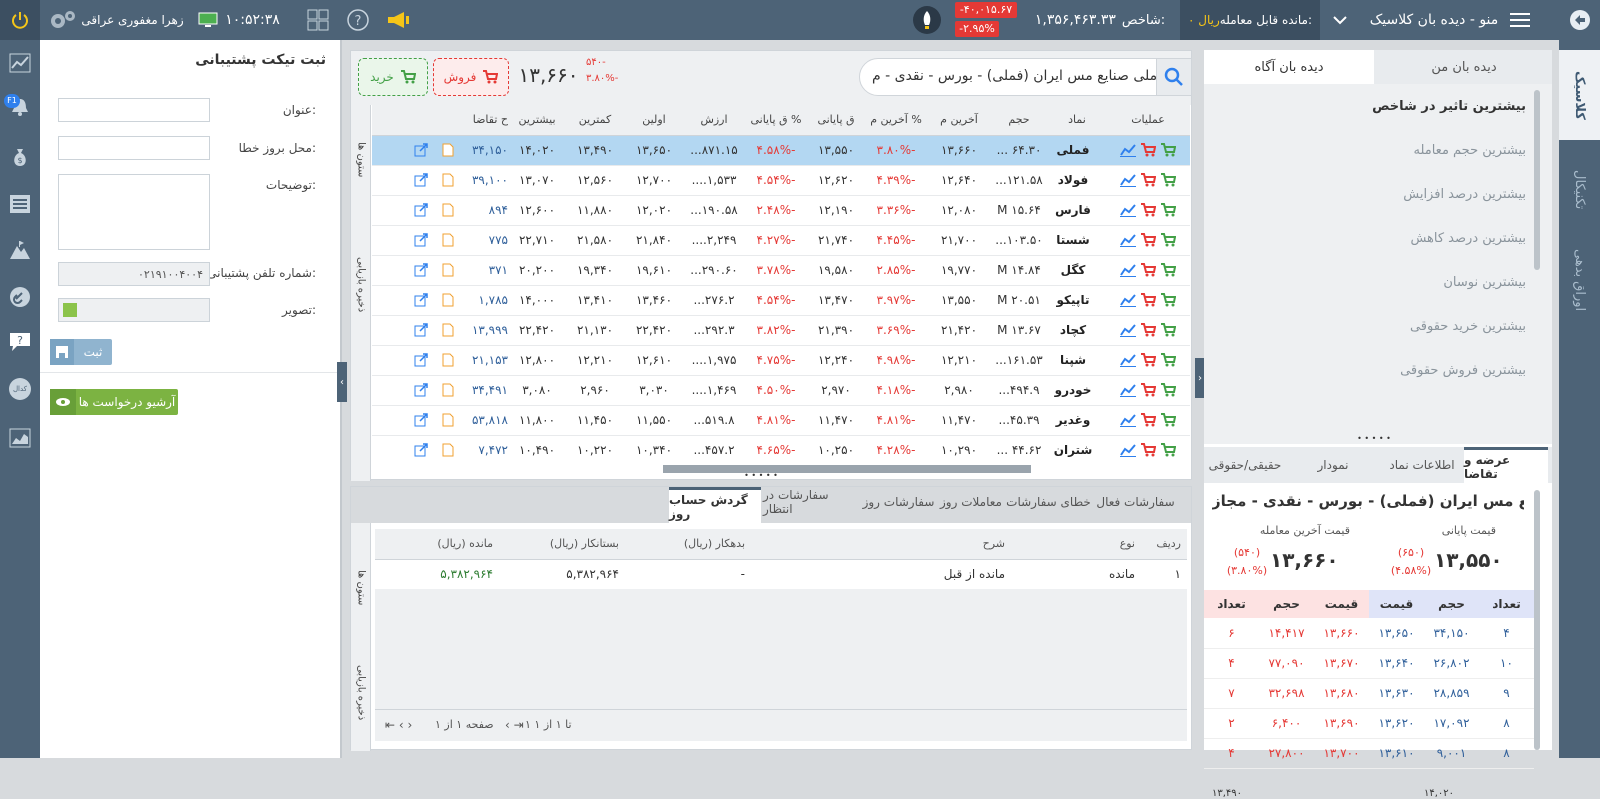 This screenshot has height=799, width=1600. What do you see at coordinates (20, 250) in the screenshot?
I see `mountain-icon` at bounding box center [20, 250].